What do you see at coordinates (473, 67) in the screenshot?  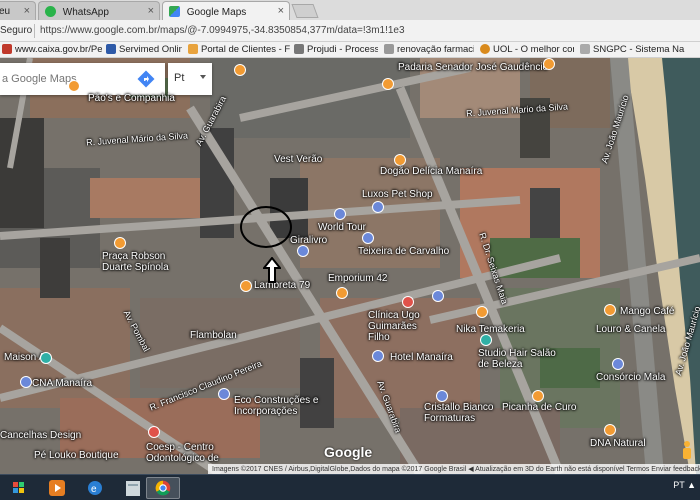 I see `place-padaria-senador-label: Padaria Senador José Gaudêncio` at bounding box center [473, 67].